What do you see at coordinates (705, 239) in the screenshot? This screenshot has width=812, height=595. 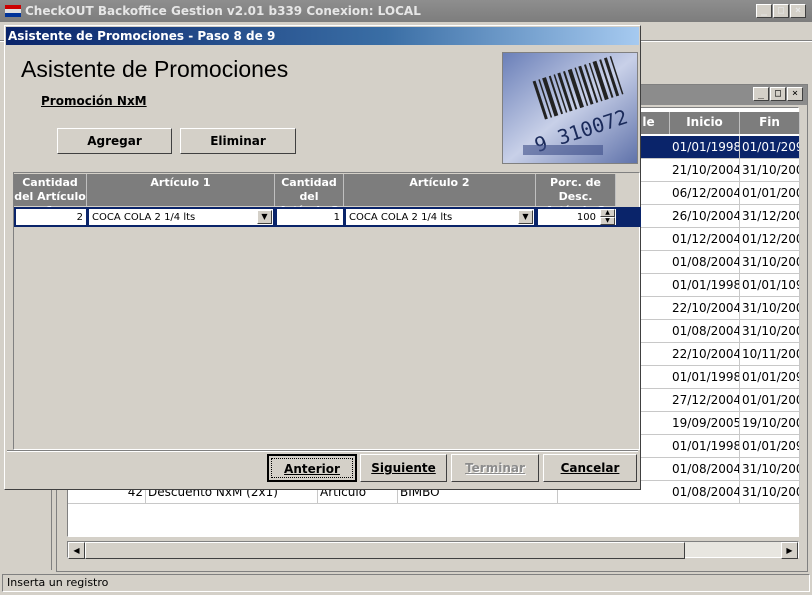 I see `cell-inicio: 01/12/2004` at bounding box center [705, 239].